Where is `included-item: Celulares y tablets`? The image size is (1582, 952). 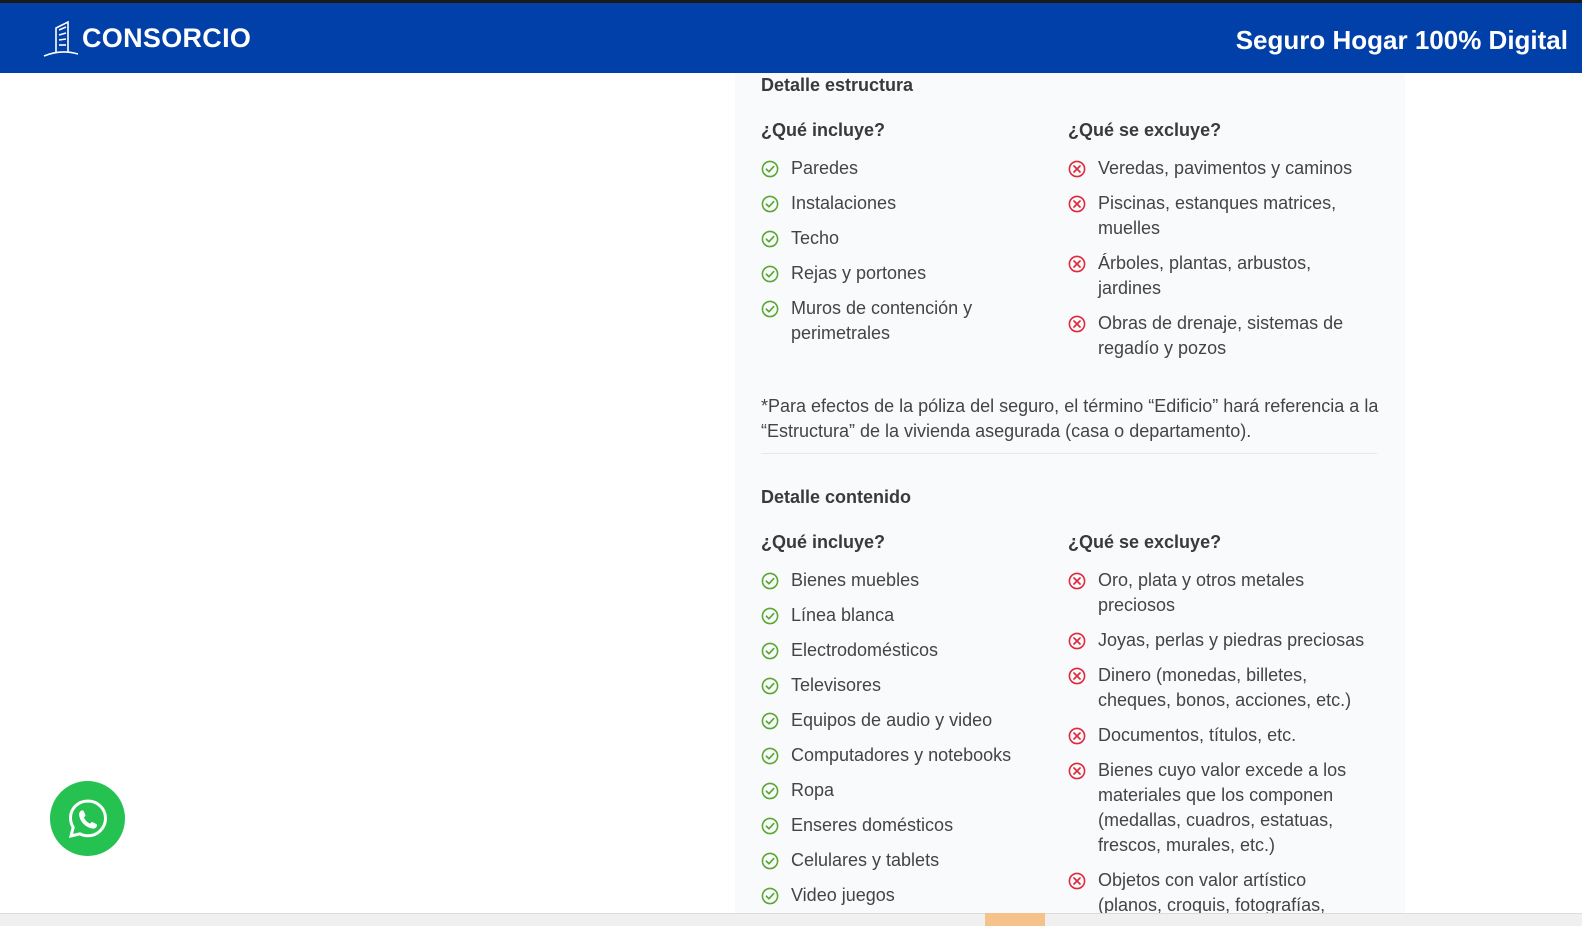
included-item: Celulares y tablets is located at coordinates (906, 860).